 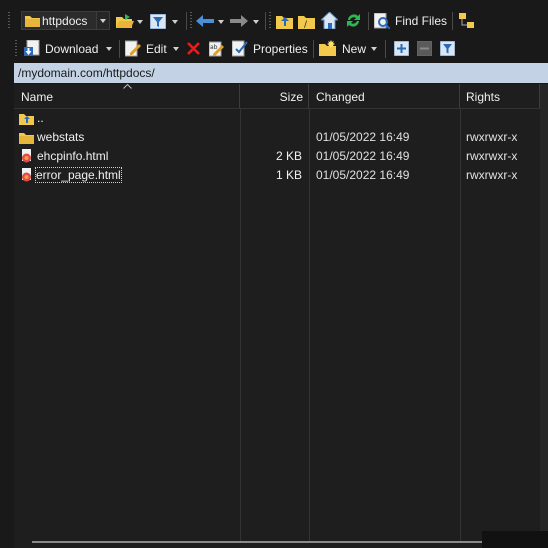 What do you see at coordinates (306, 21) in the screenshot?
I see `root-directory-icon: /` at bounding box center [306, 21].